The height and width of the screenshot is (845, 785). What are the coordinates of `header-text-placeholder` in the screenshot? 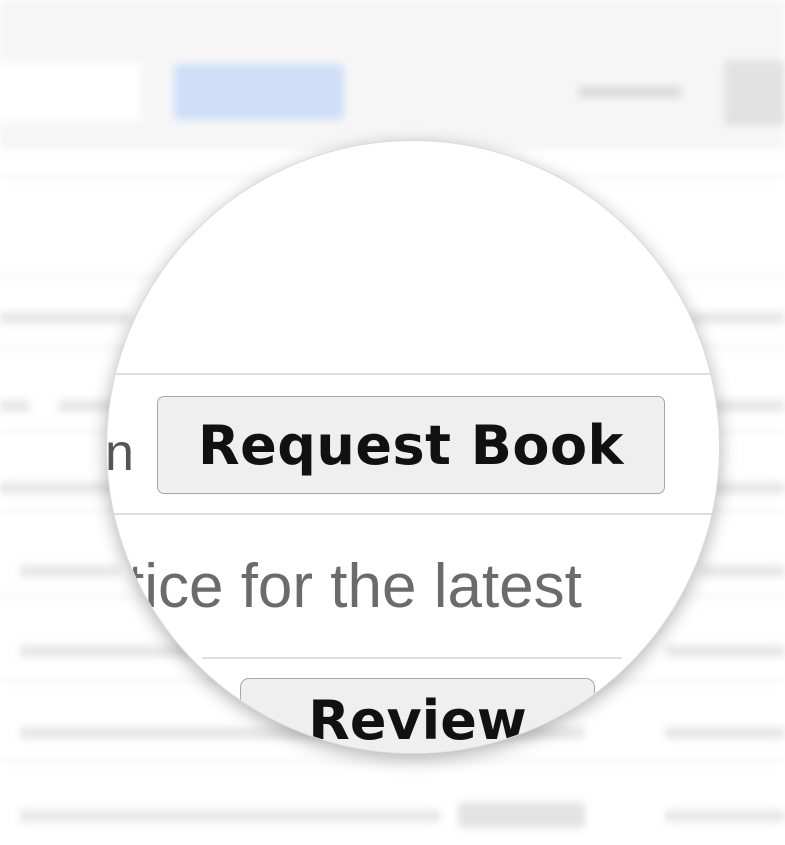 It's located at (630, 92).